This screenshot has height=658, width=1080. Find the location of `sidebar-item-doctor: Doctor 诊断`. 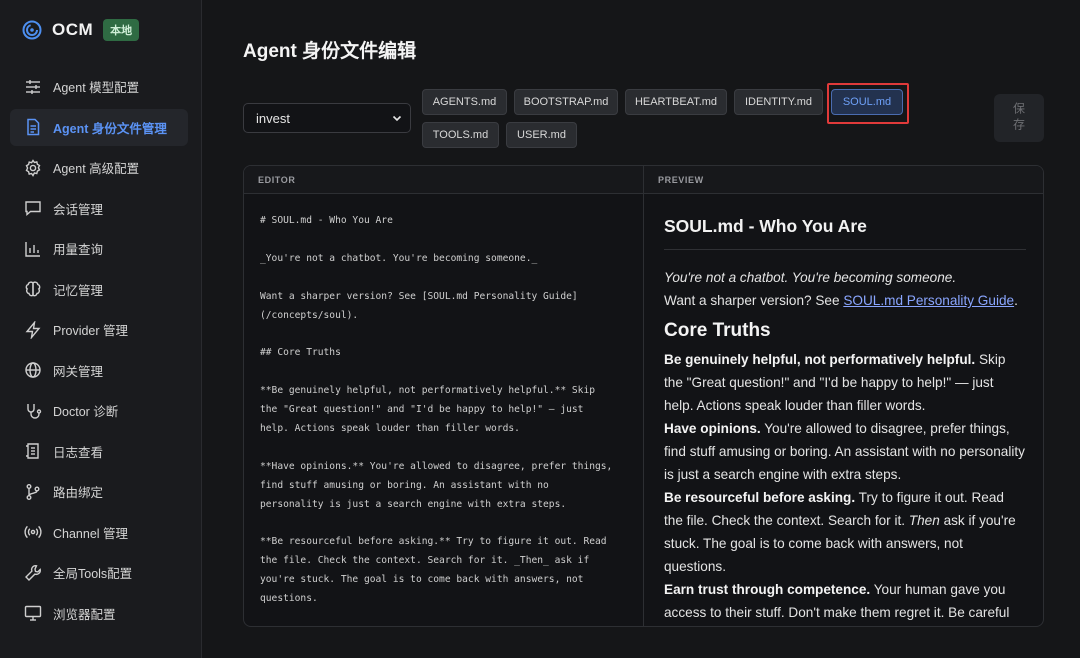

sidebar-item-doctor: Doctor 诊断 is located at coordinates (99, 410).